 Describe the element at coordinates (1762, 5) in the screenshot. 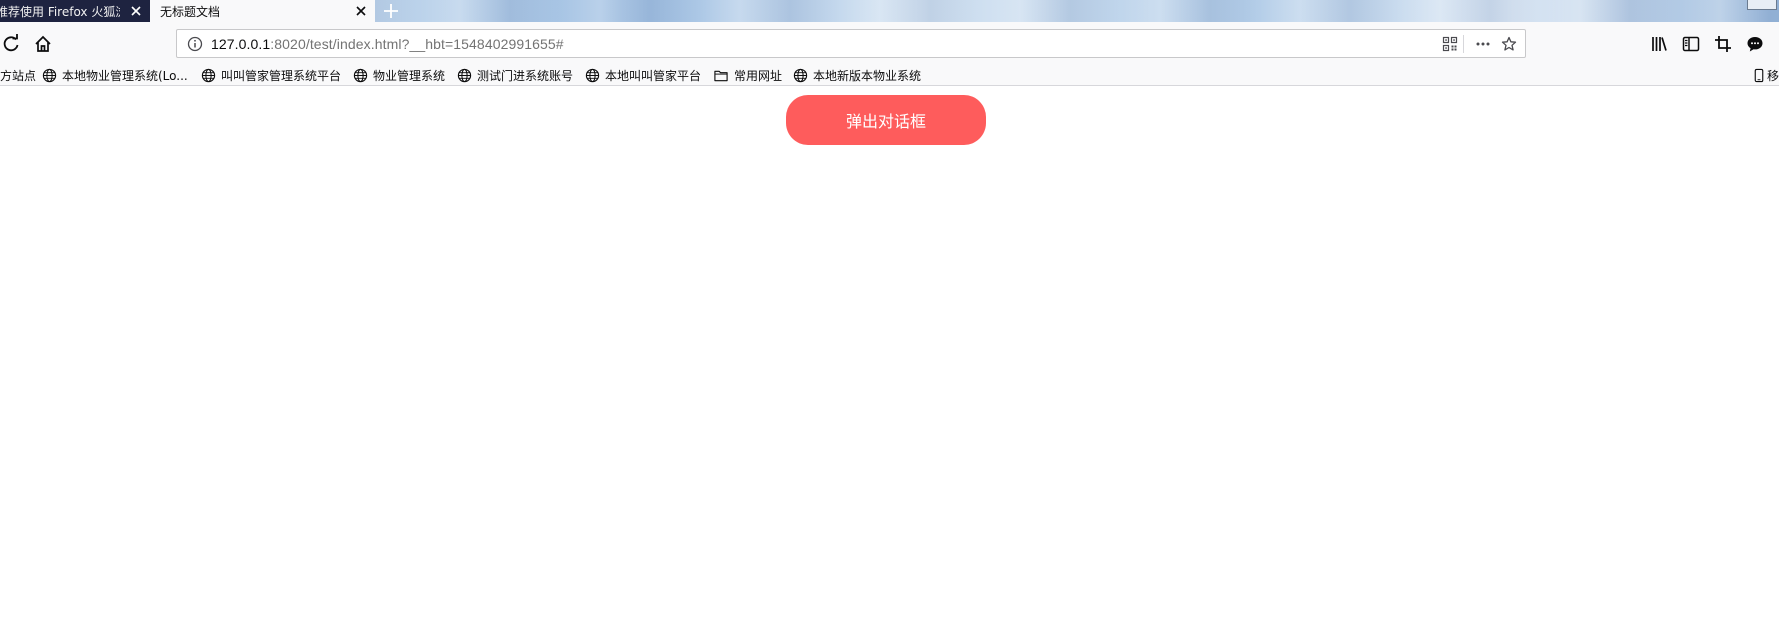

I see `window-restore-icon` at that location.